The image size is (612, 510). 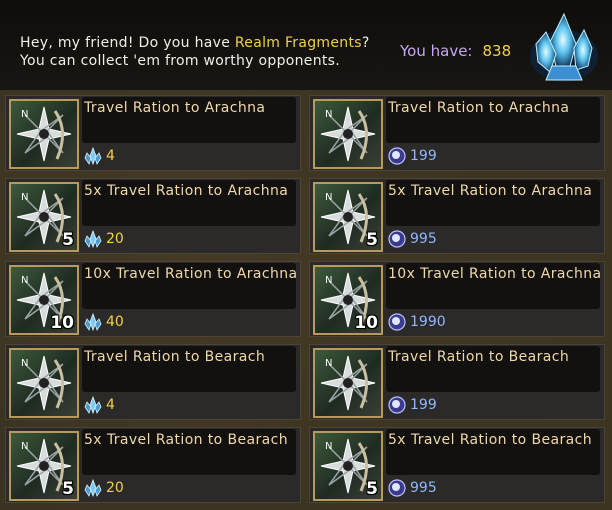 What do you see at coordinates (153, 133) in the screenshot?
I see `shop-item: N Travel Ration to Arachna 4` at bounding box center [153, 133].